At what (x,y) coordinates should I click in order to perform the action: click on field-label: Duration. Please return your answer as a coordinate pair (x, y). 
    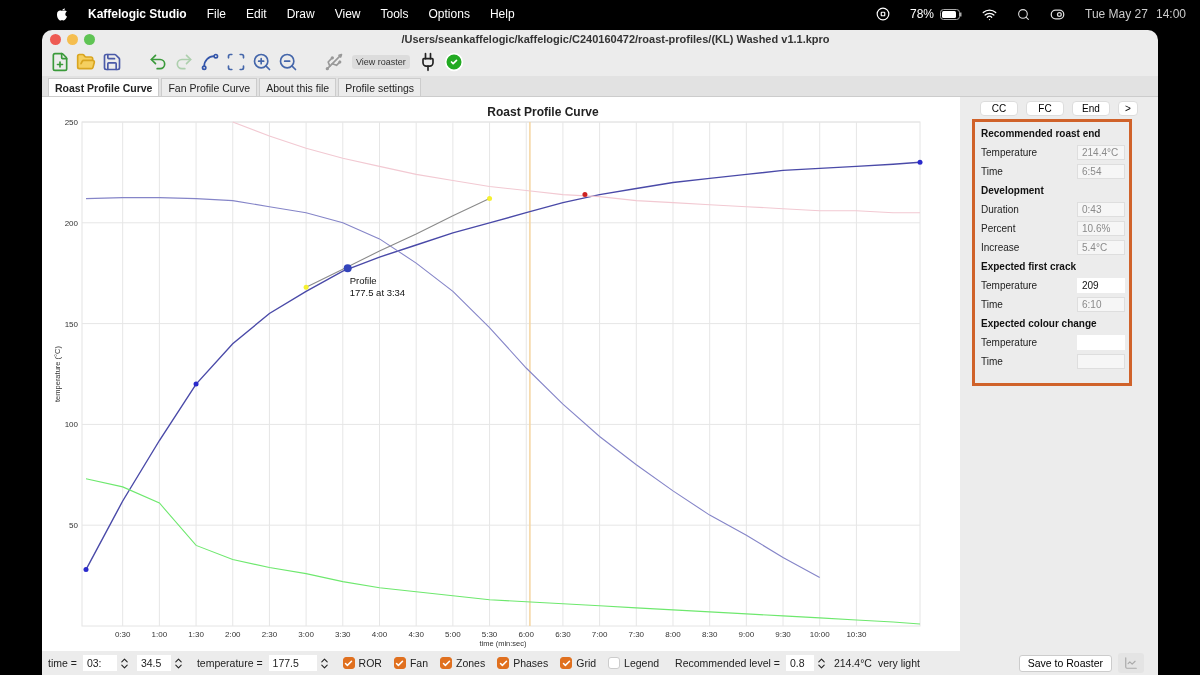
    Looking at the image, I should click on (1000, 209).